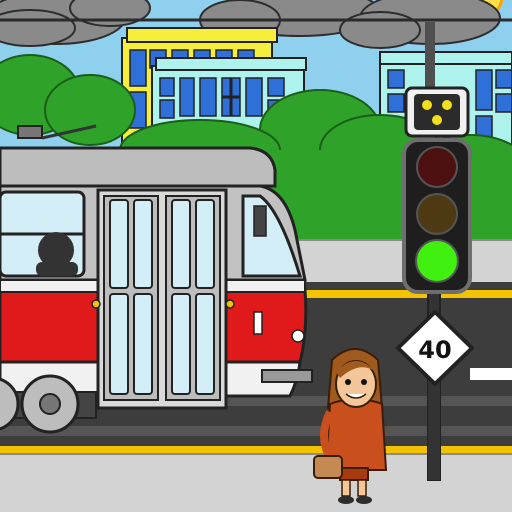 The image size is (512, 512). Describe the element at coordinates (491, 374) in the screenshot. I see `road-line-white` at that location.